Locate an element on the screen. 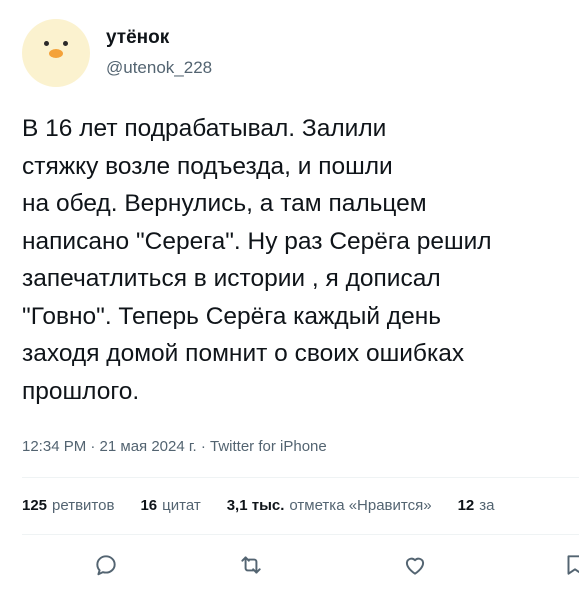 The image size is (579, 600). heart-icon is located at coordinates (415, 566).